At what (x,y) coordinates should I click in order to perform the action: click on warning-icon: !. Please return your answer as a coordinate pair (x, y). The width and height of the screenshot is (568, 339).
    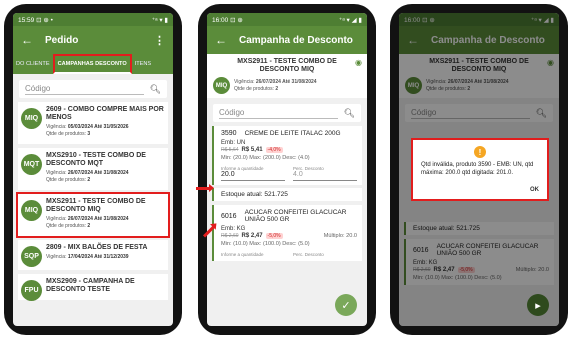
    Looking at the image, I should click on (480, 152).